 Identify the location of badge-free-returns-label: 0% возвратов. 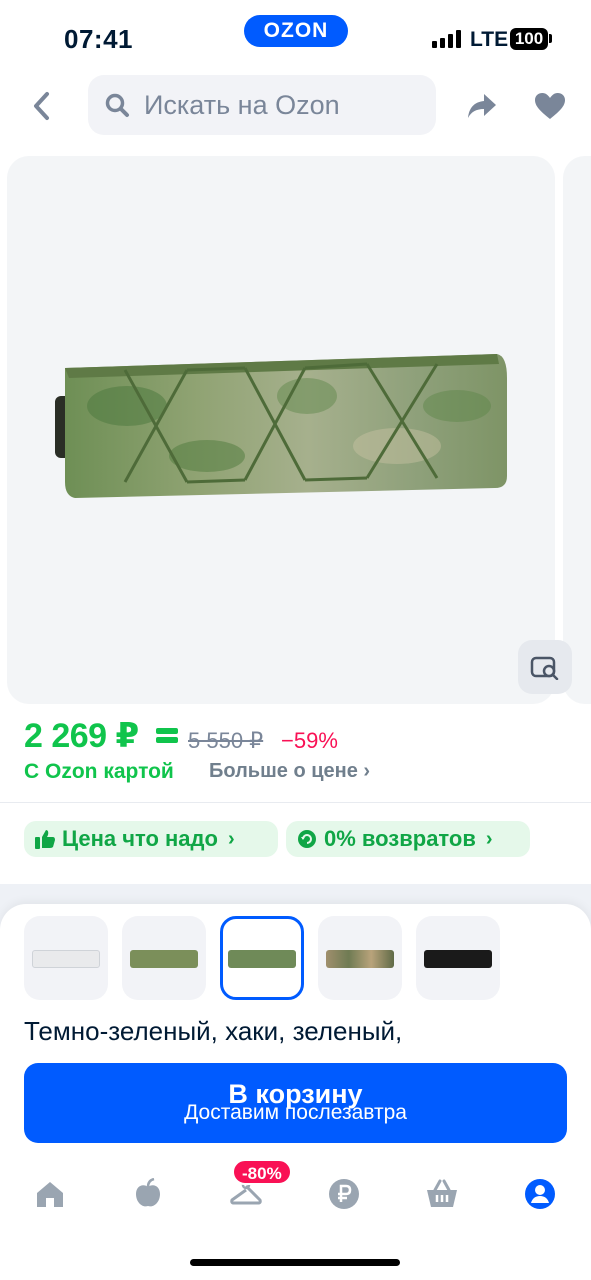
(400, 838).